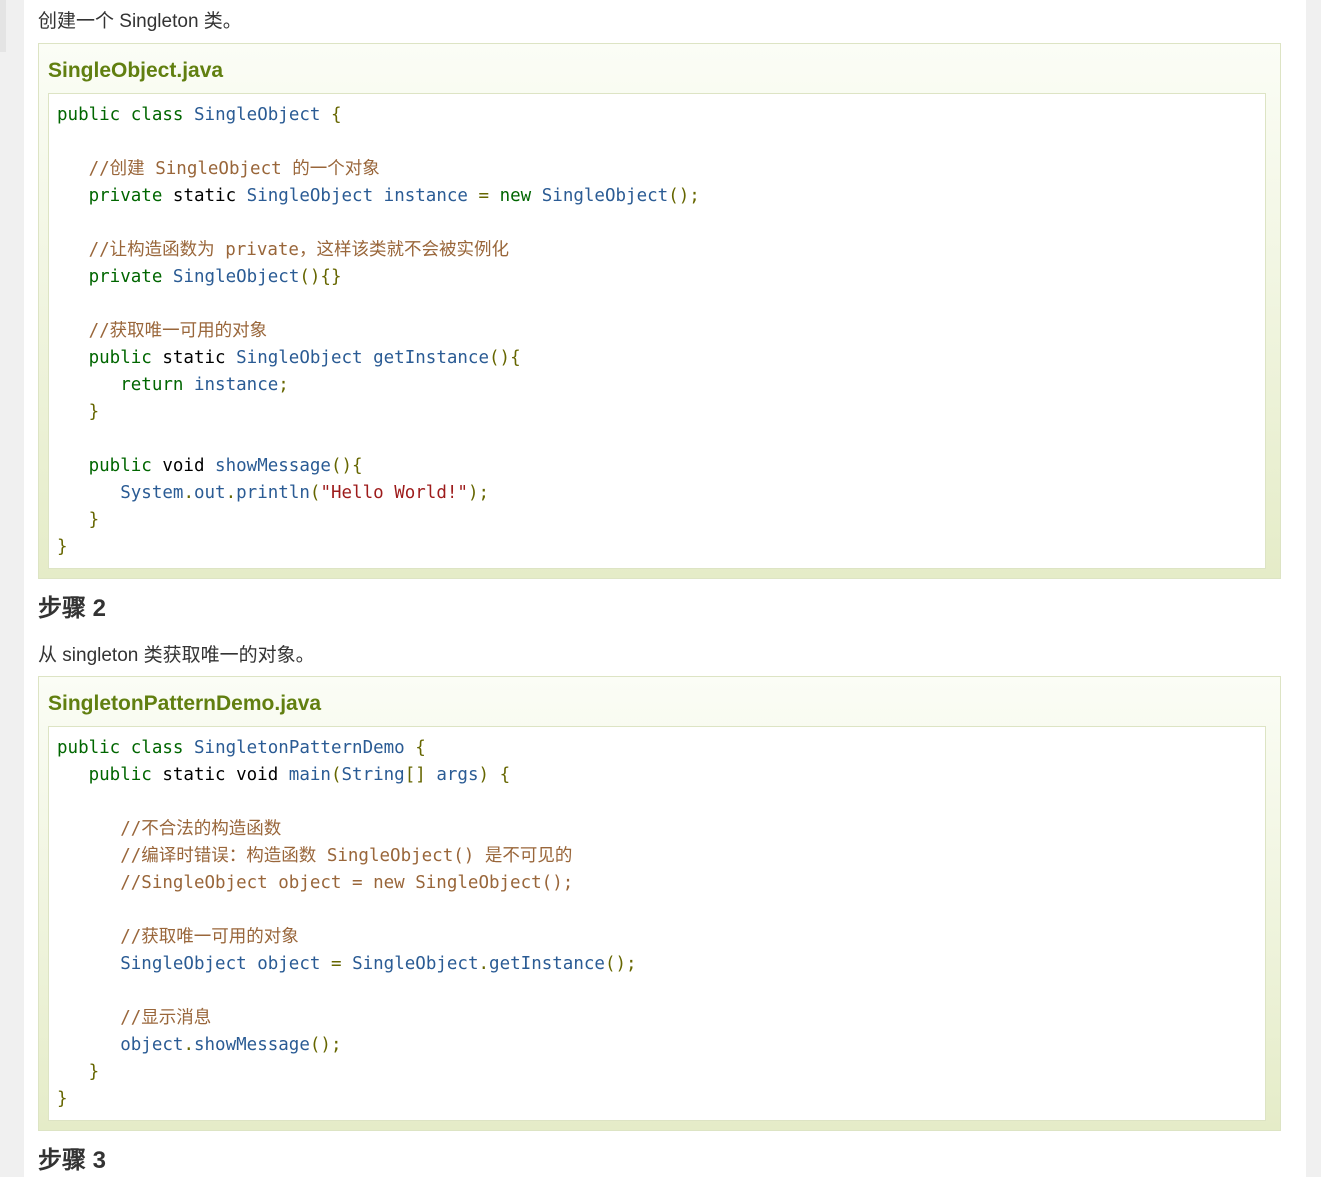 This screenshot has width=1321, height=1177. I want to click on code-line: return instance;, so click(173, 385).